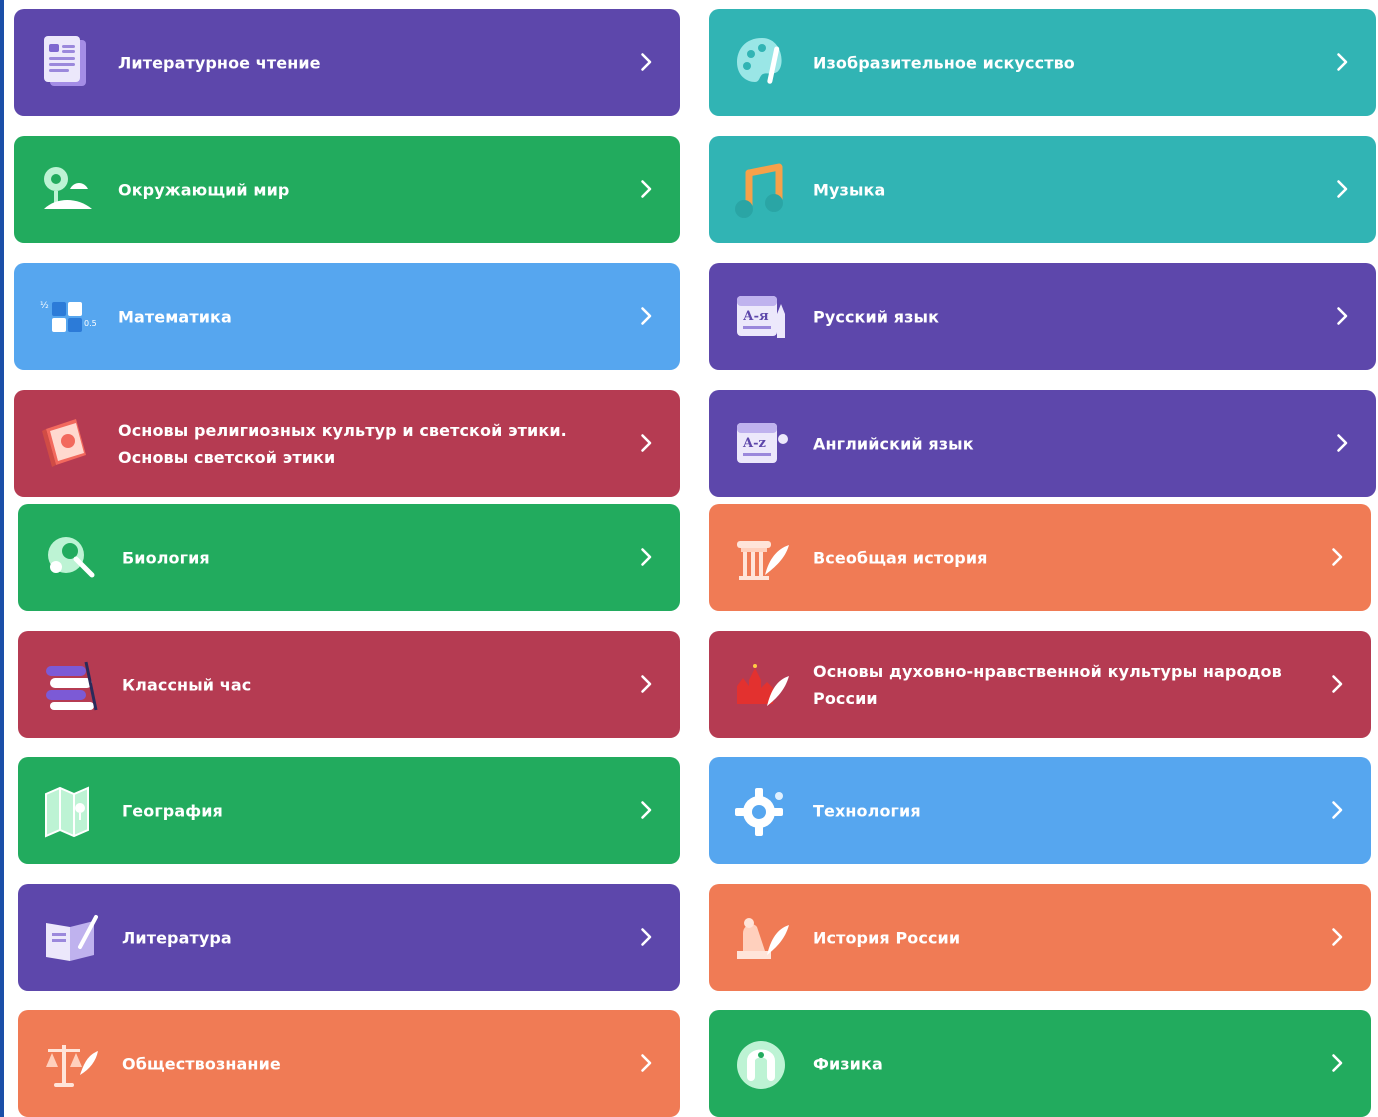 The image size is (1378, 1117). What do you see at coordinates (71, 1064) in the screenshot?
I see `scales-icon` at bounding box center [71, 1064].